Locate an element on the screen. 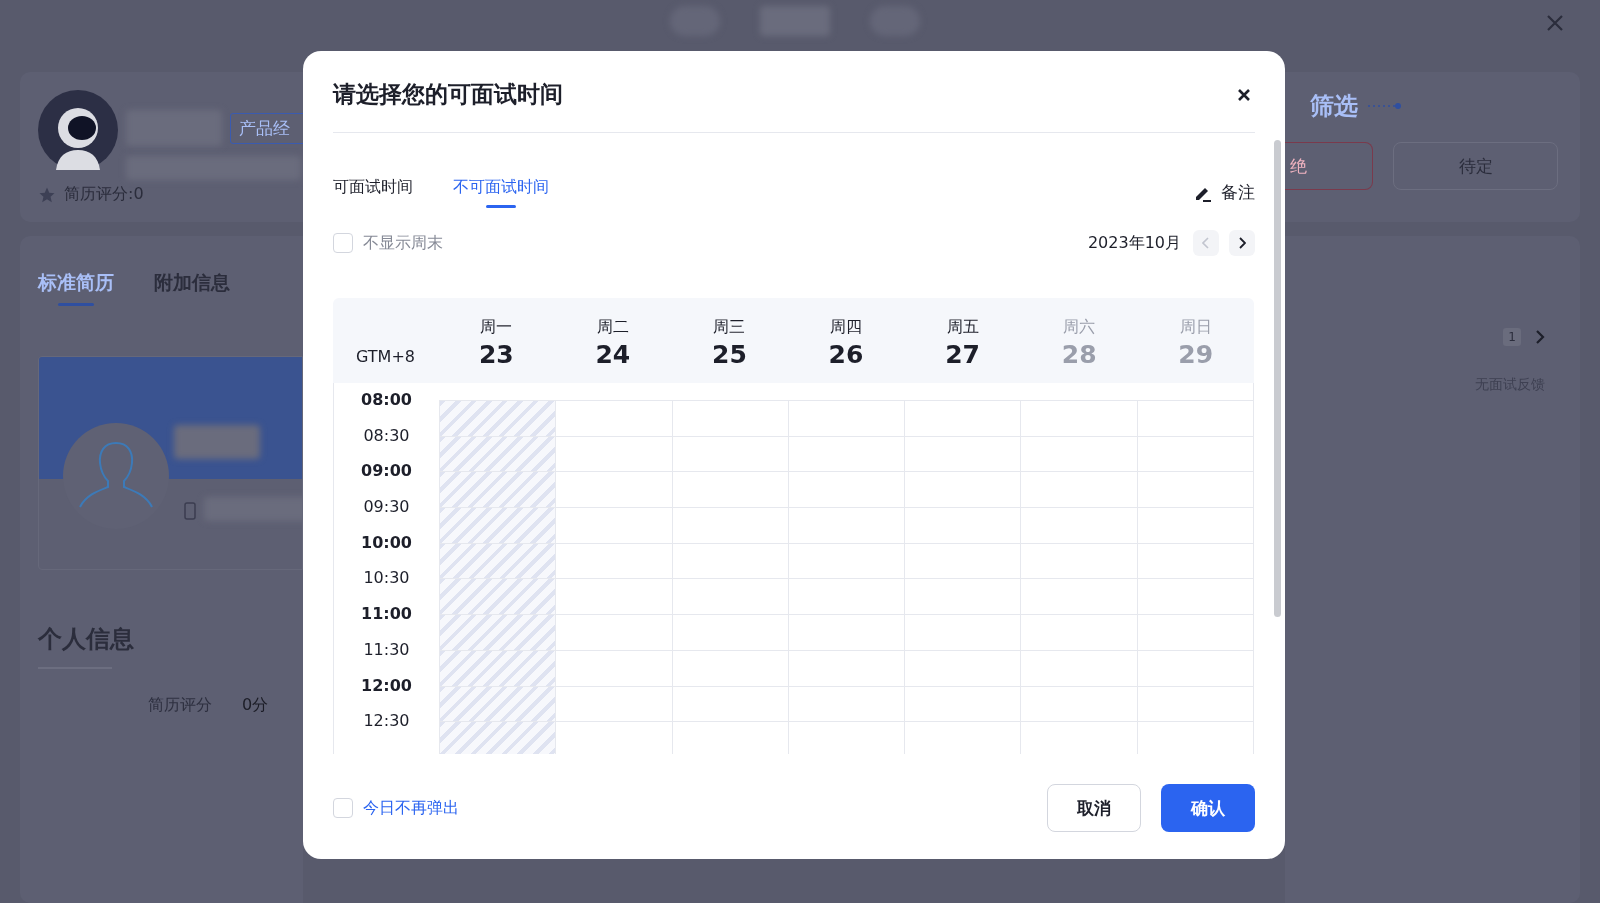  cancel-button: 取消 is located at coordinates (1094, 808).